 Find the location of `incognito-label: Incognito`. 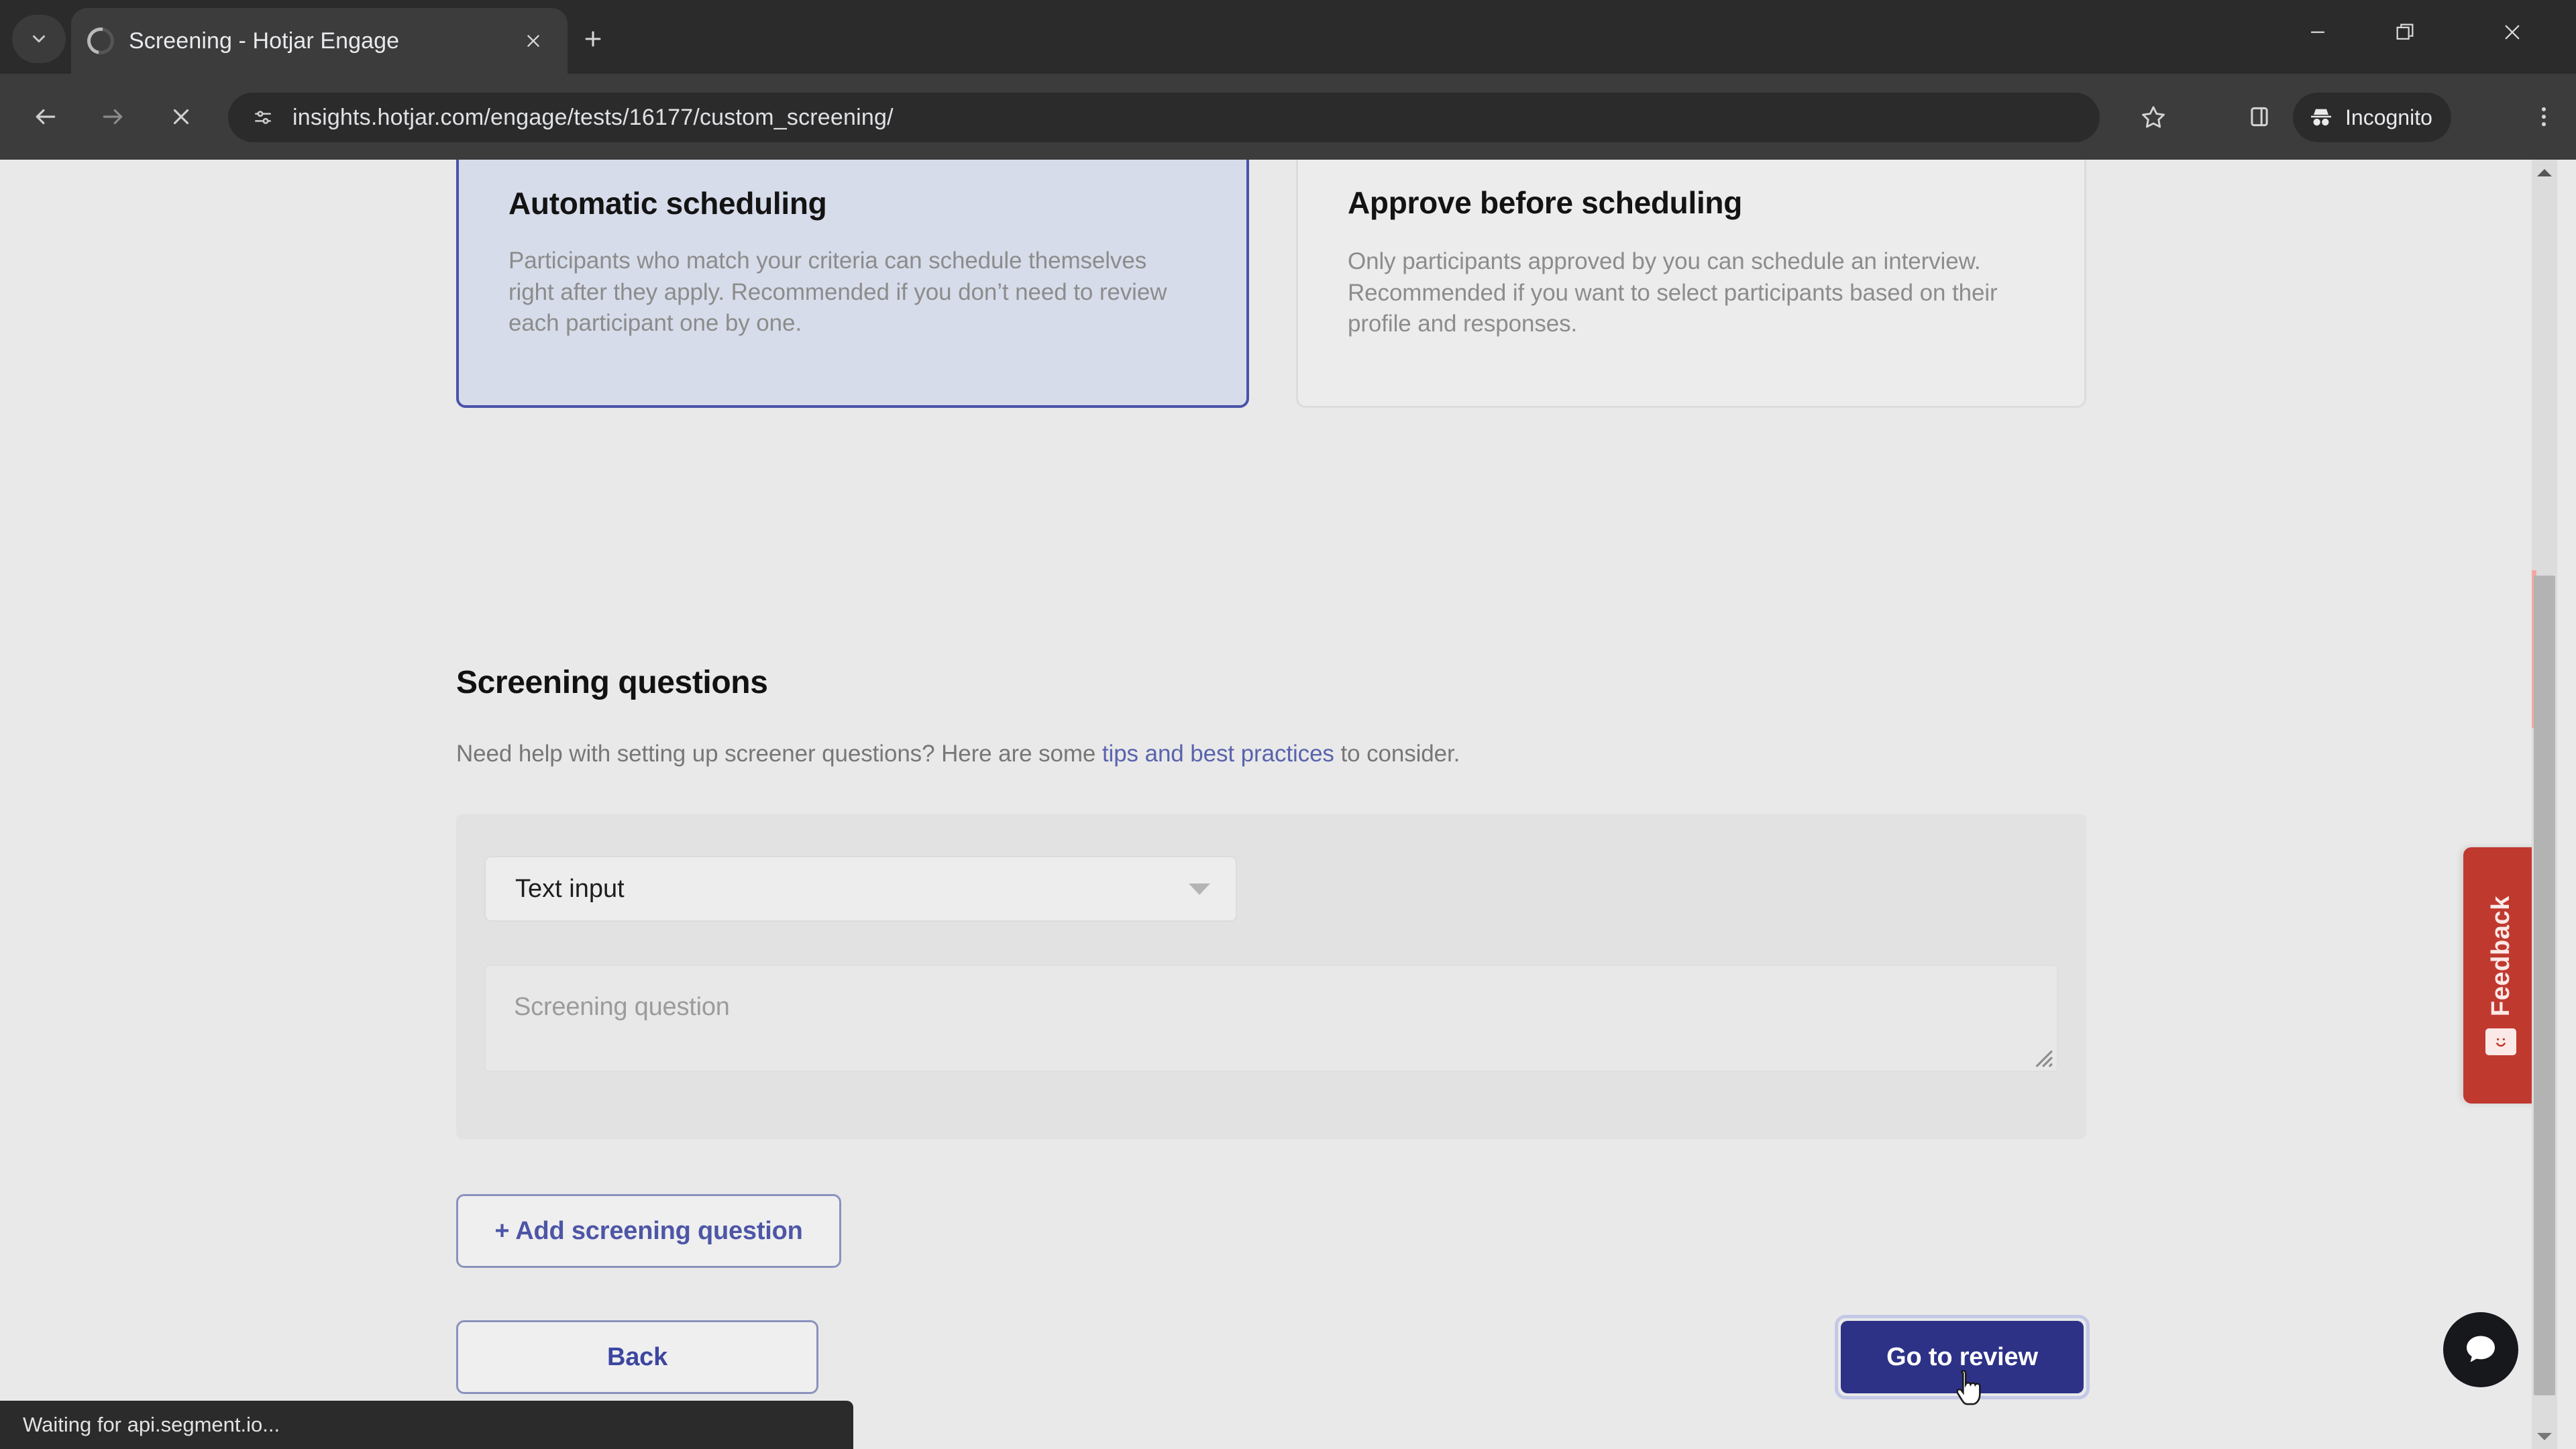

incognito-label: Incognito is located at coordinates (2388, 117).